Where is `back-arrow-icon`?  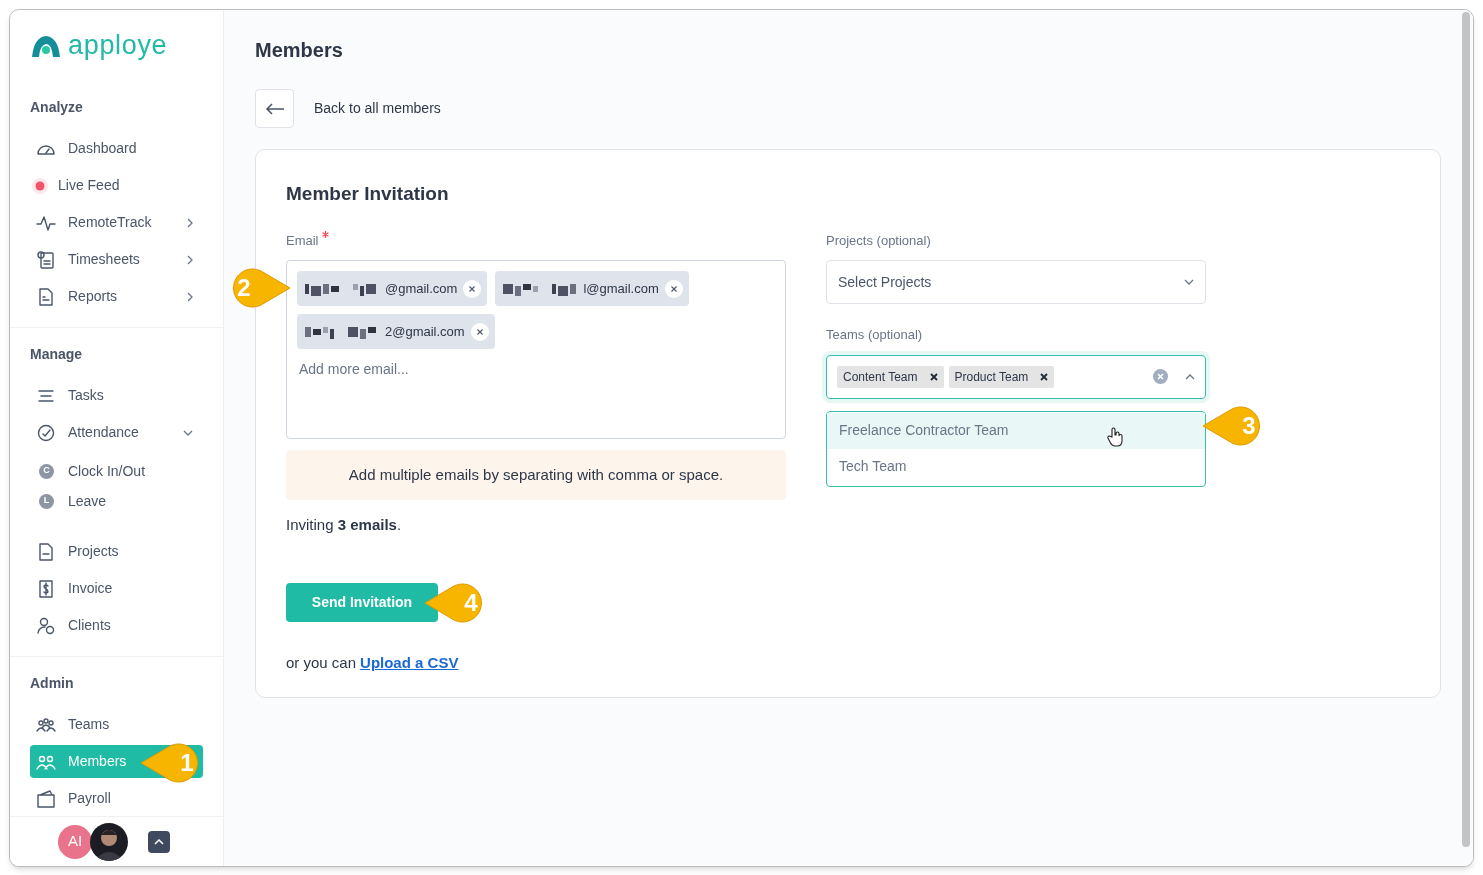
back-arrow-icon is located at coordinates (274, 108).